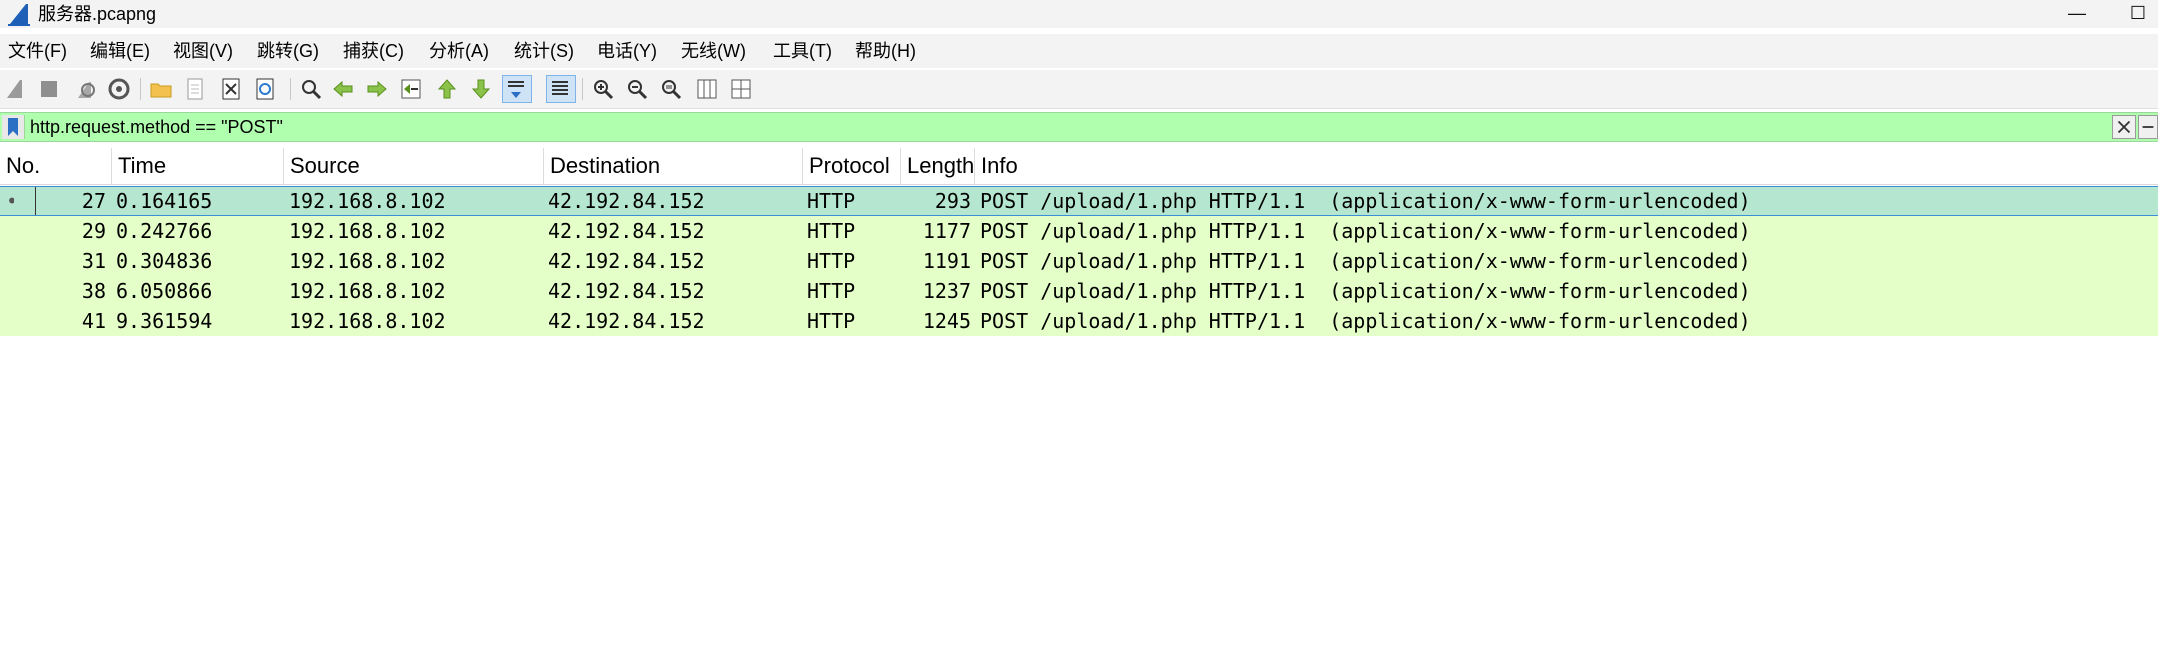 This screenshot has height=666, width=2158. I want to click on restart-capture-icon, so click(85, 89).